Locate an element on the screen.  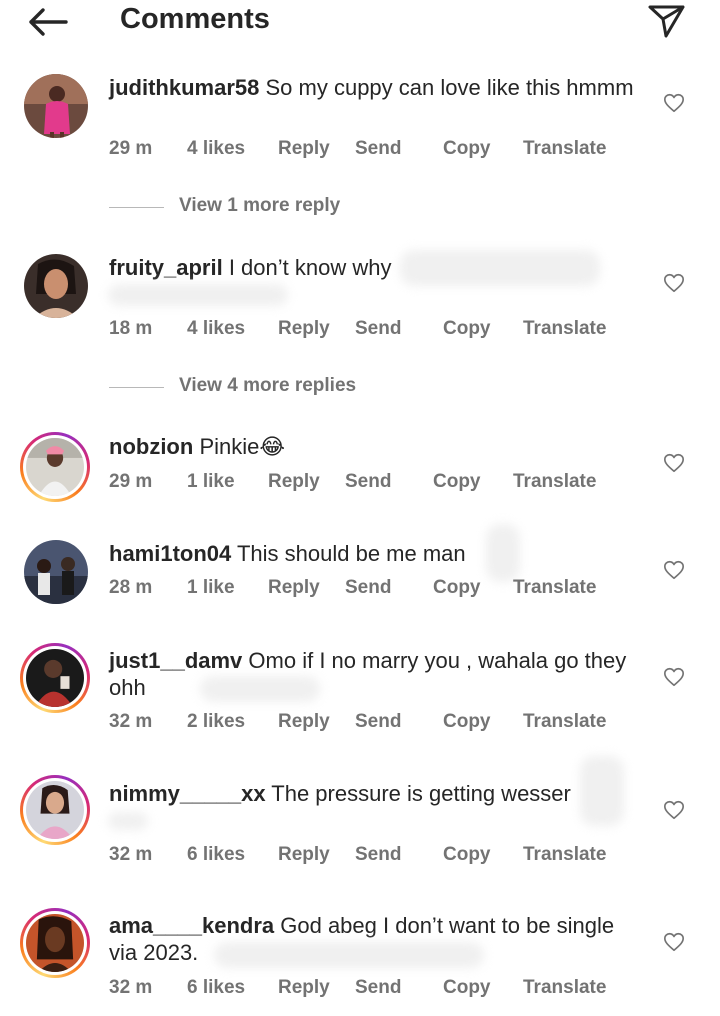
view-replies-button: View 4 more replies is located at coordinates (309, 388).